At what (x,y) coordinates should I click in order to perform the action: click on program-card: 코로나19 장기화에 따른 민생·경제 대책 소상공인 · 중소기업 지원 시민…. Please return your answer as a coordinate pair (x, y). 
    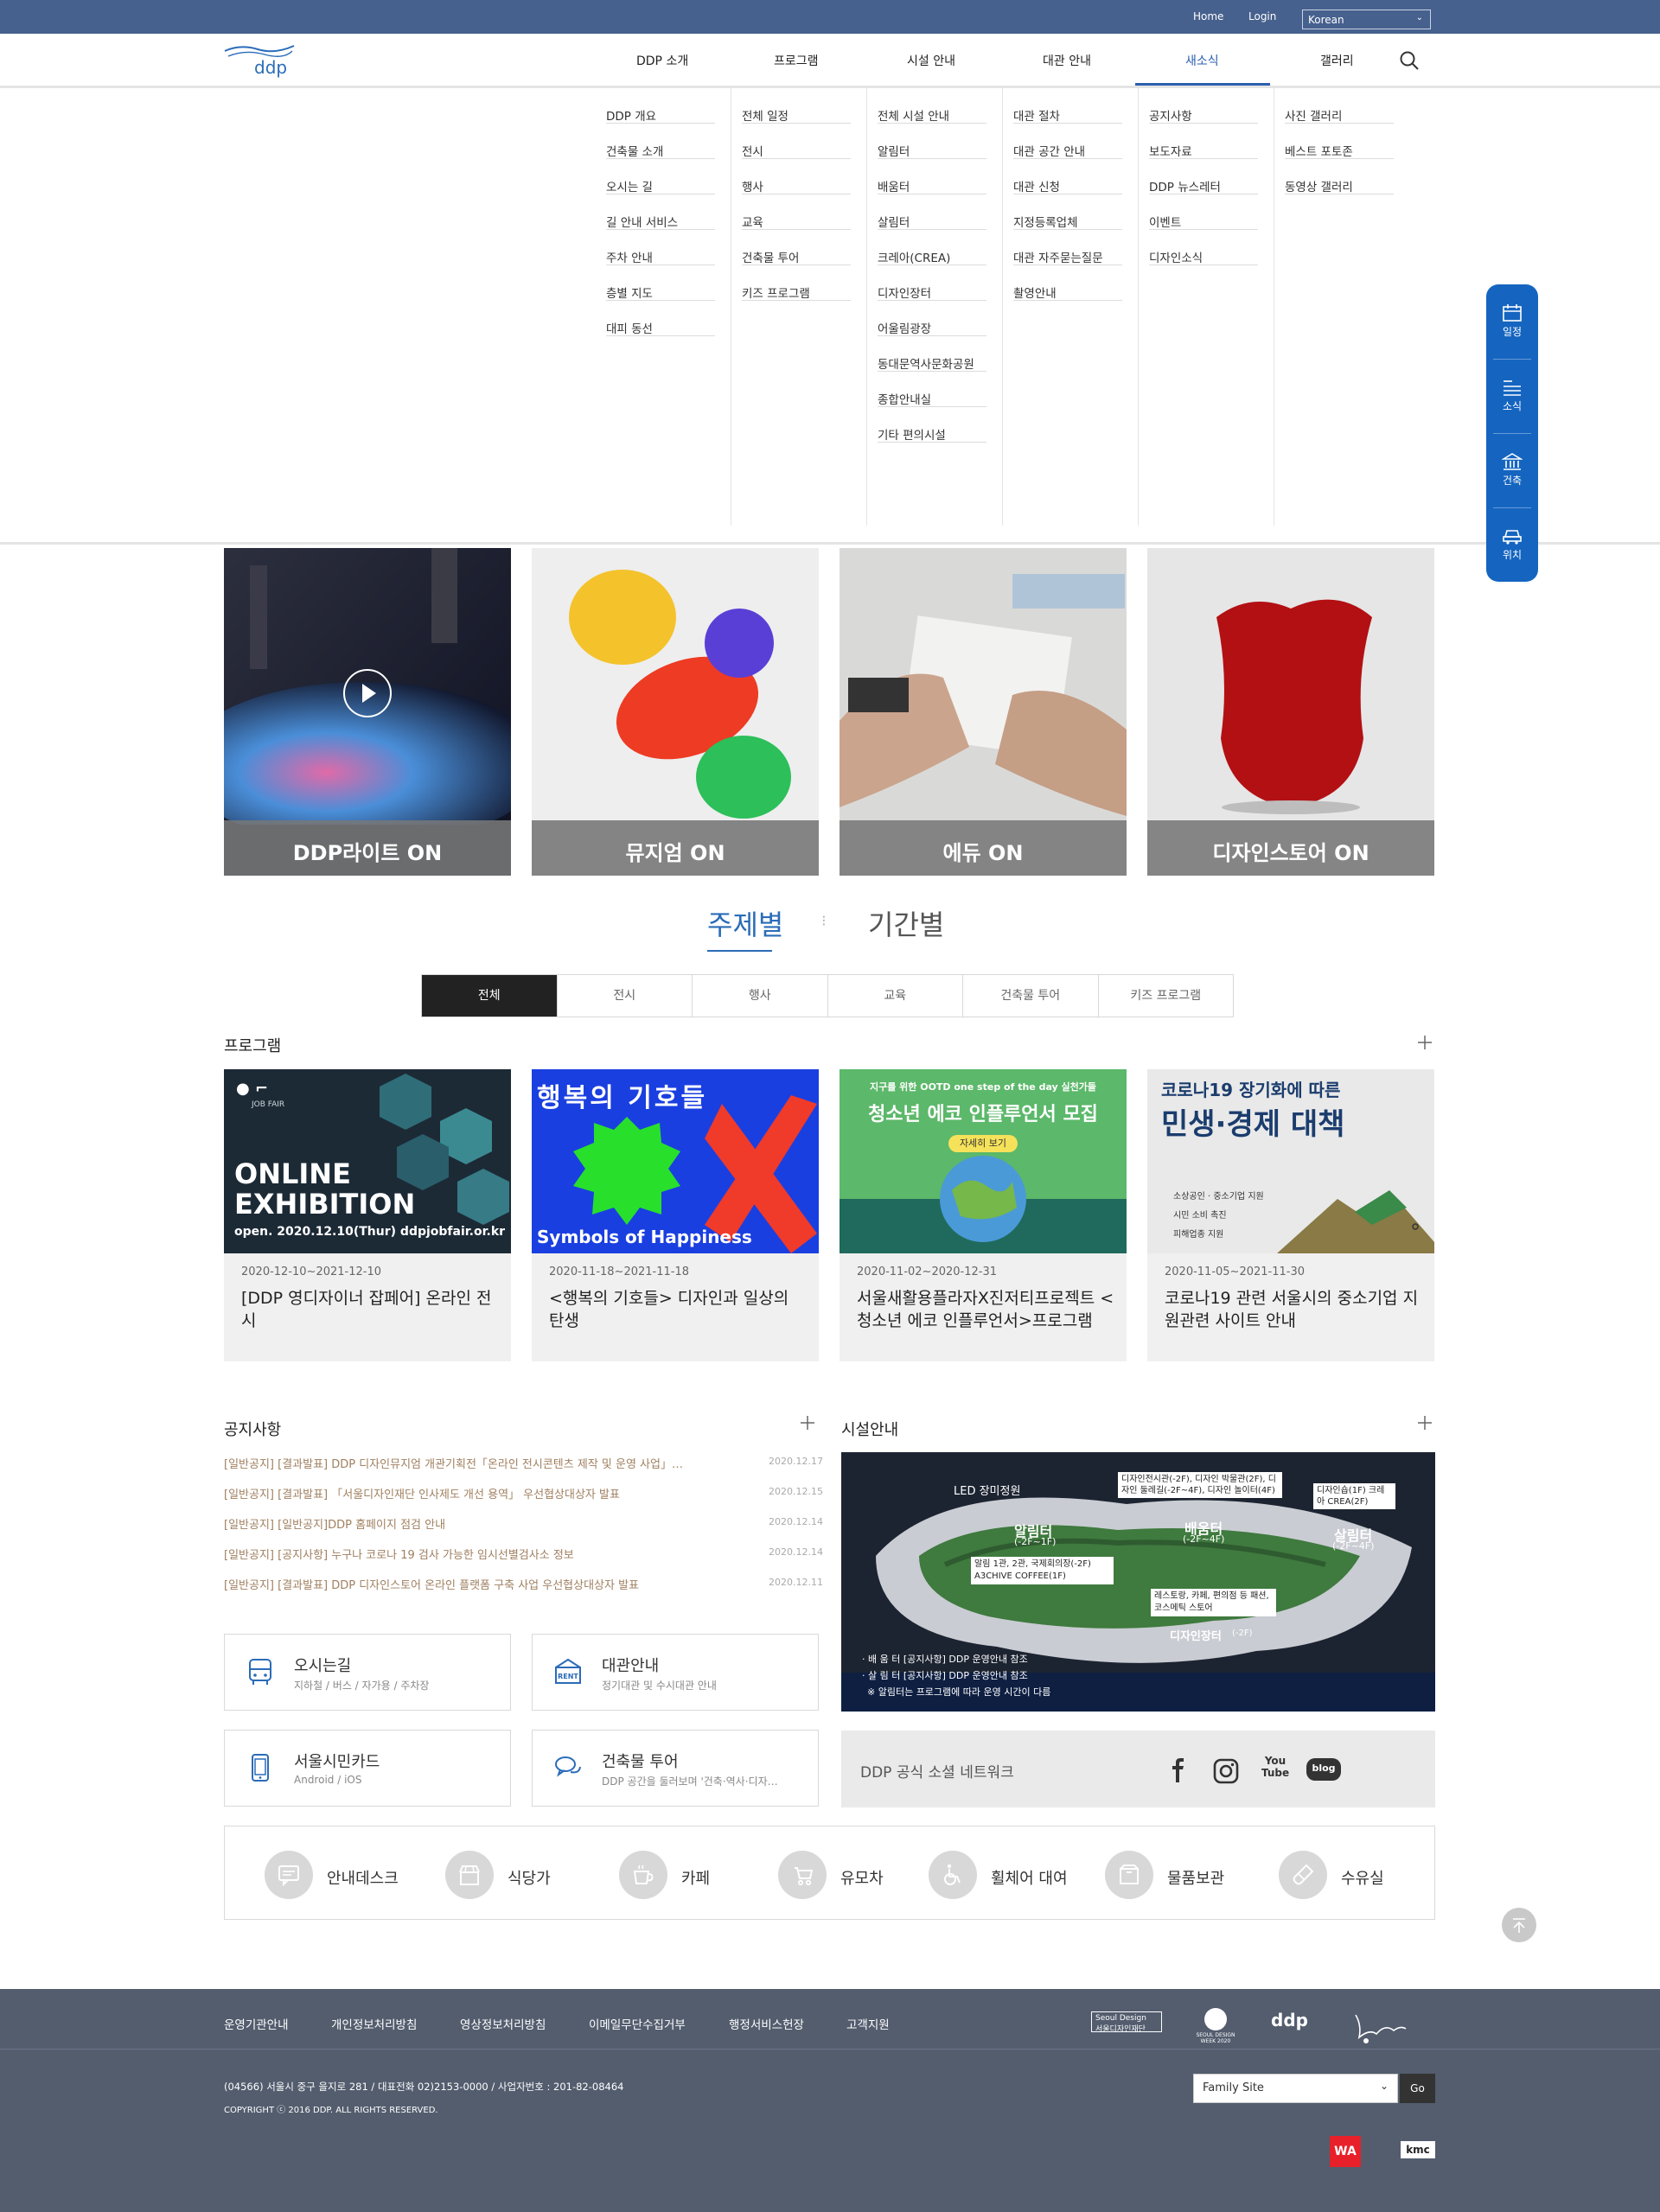
    Looking at the image, I should click on (1290, 1215).